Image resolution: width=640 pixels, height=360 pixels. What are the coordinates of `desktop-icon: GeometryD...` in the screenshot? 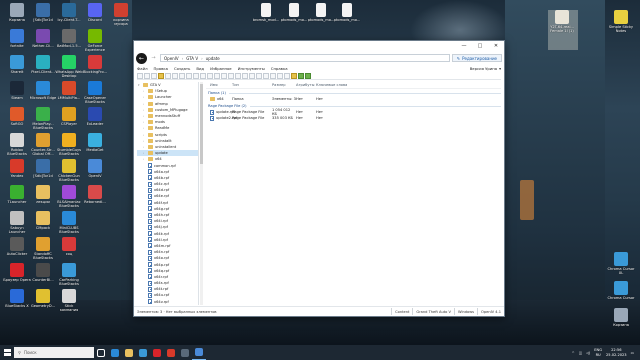 It's located at (43, 298).